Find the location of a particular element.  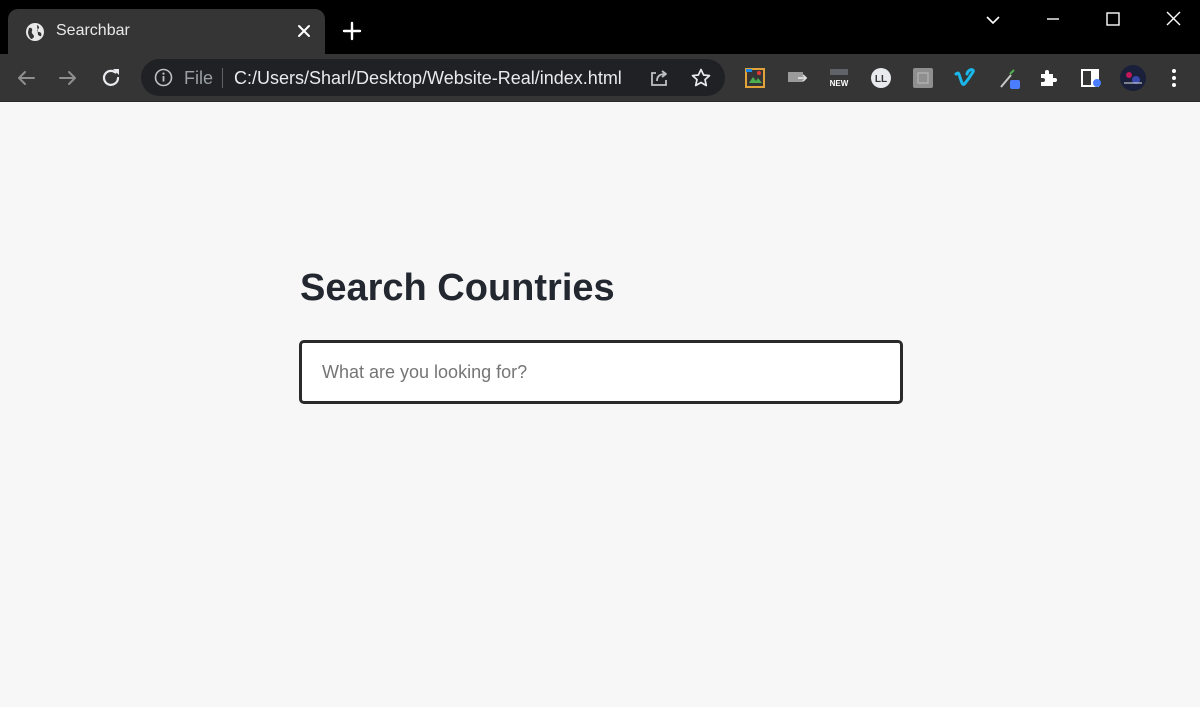

maximize-icon is located at coordinates (1113, 20).